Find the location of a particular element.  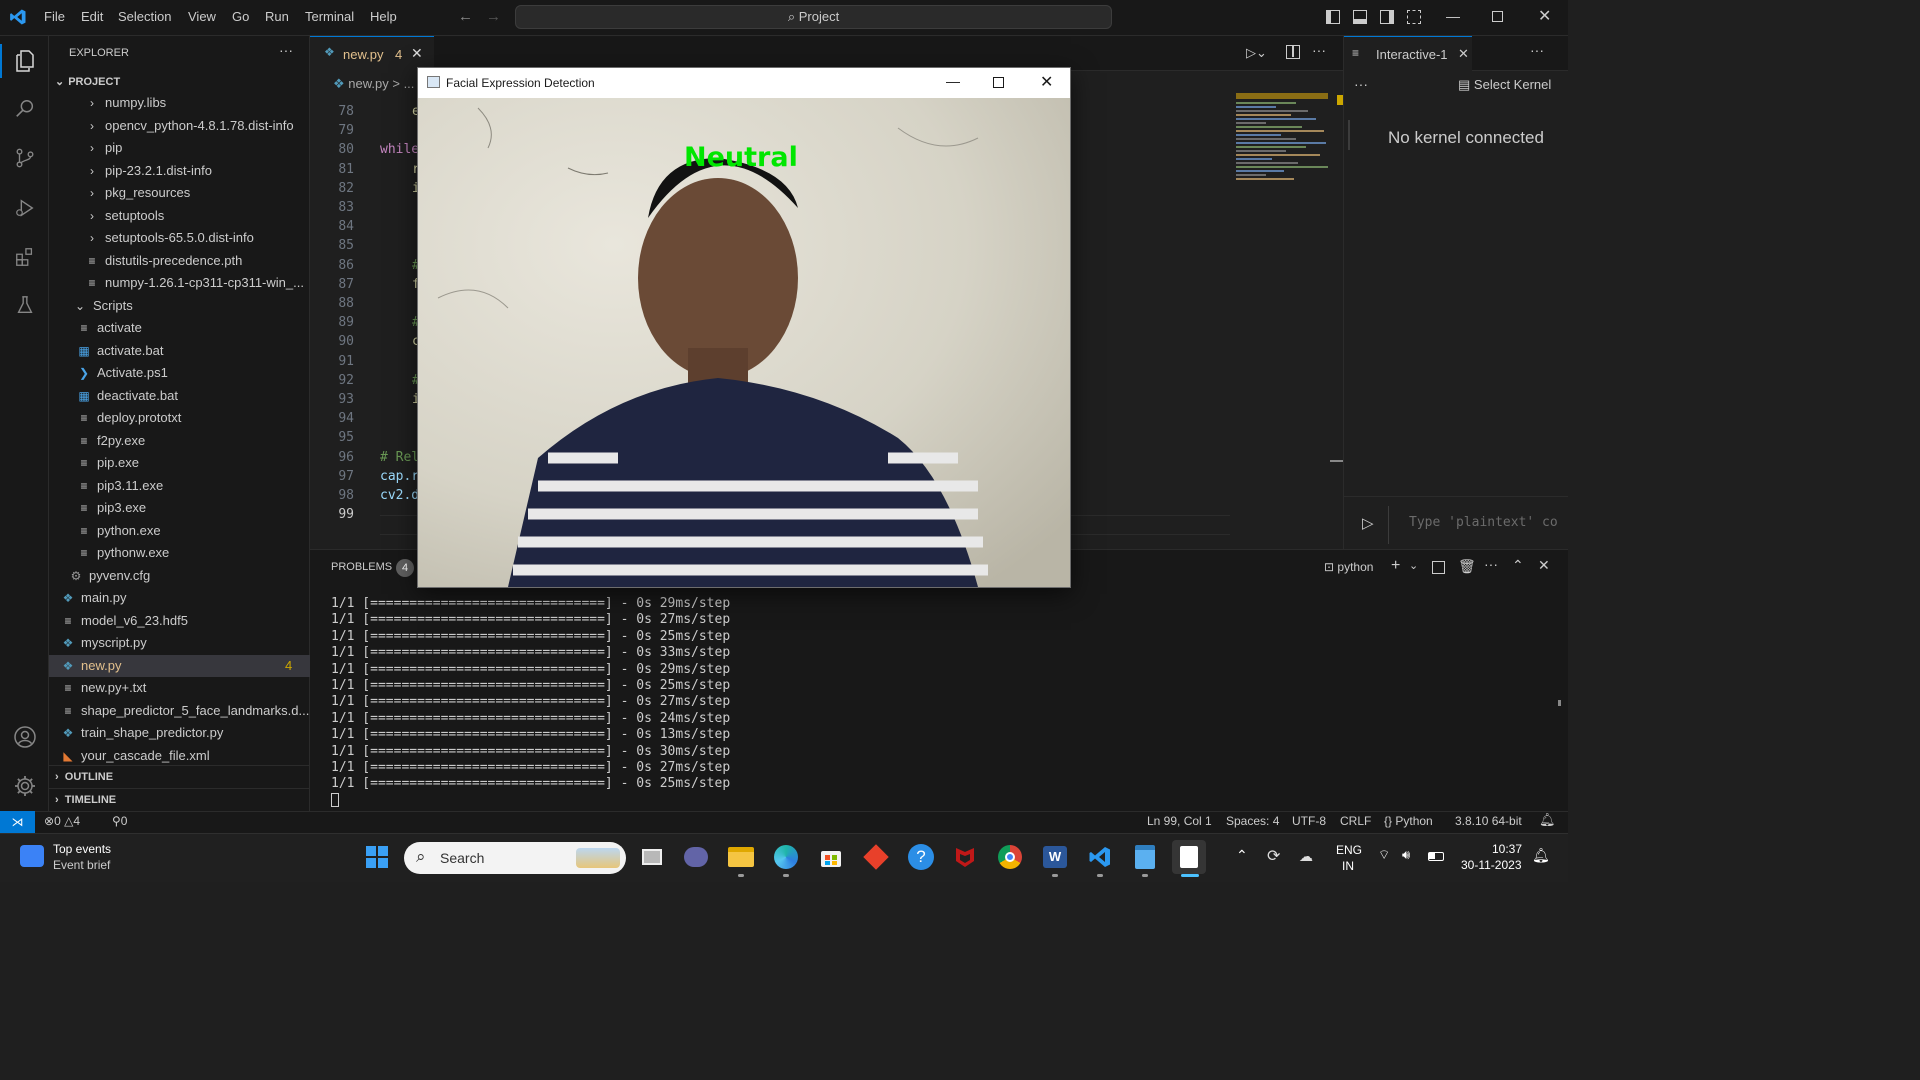

maximize-panel-icon: ⌃ is located at coordinates (1518, 565).